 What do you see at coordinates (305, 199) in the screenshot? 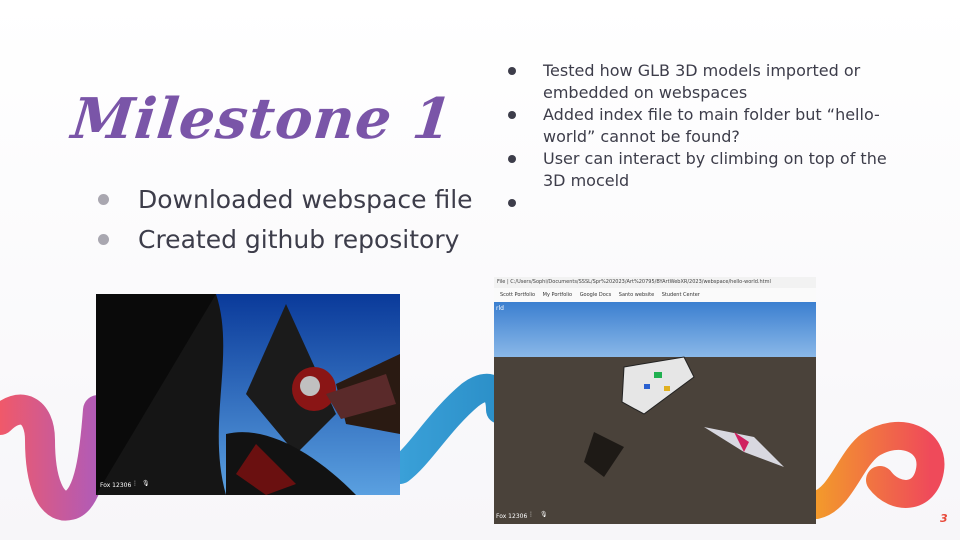
I see `bullet-text: Downloaded webspace file` at bounding box center [305, 199].